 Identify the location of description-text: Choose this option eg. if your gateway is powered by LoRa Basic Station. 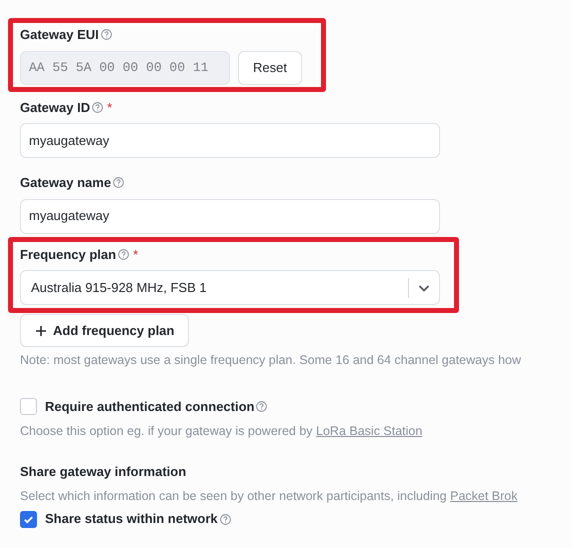
(222, 431).